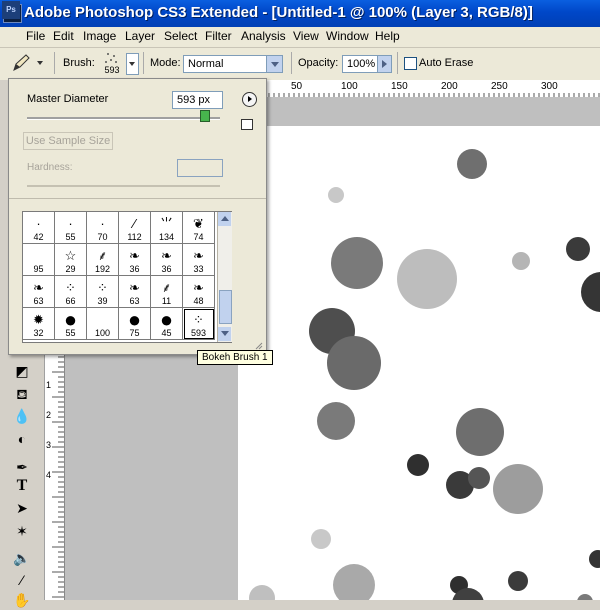 The image size is (600, 610). I want to click on opacity-input: 100%, so click(367, 64).